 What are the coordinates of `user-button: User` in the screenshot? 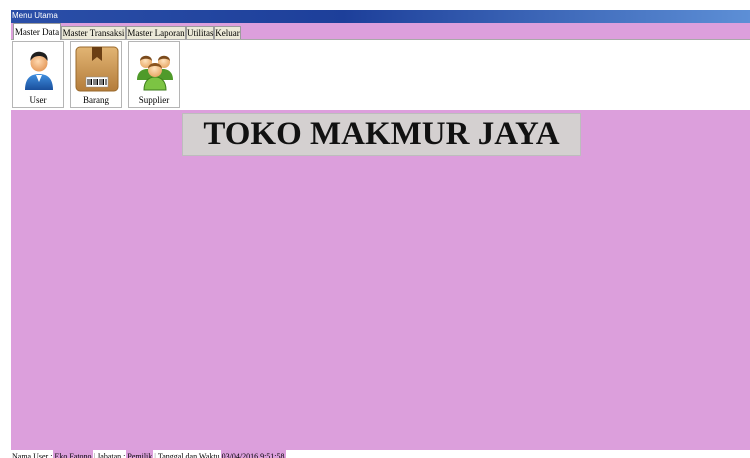 It's located at (38, 74).